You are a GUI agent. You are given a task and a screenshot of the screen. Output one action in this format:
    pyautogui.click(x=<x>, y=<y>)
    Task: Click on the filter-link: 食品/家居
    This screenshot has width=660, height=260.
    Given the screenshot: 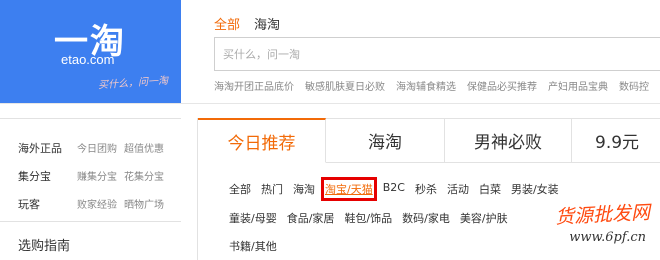 What is the action you would take?
    pyautogui.click(x=311, y=218)
    